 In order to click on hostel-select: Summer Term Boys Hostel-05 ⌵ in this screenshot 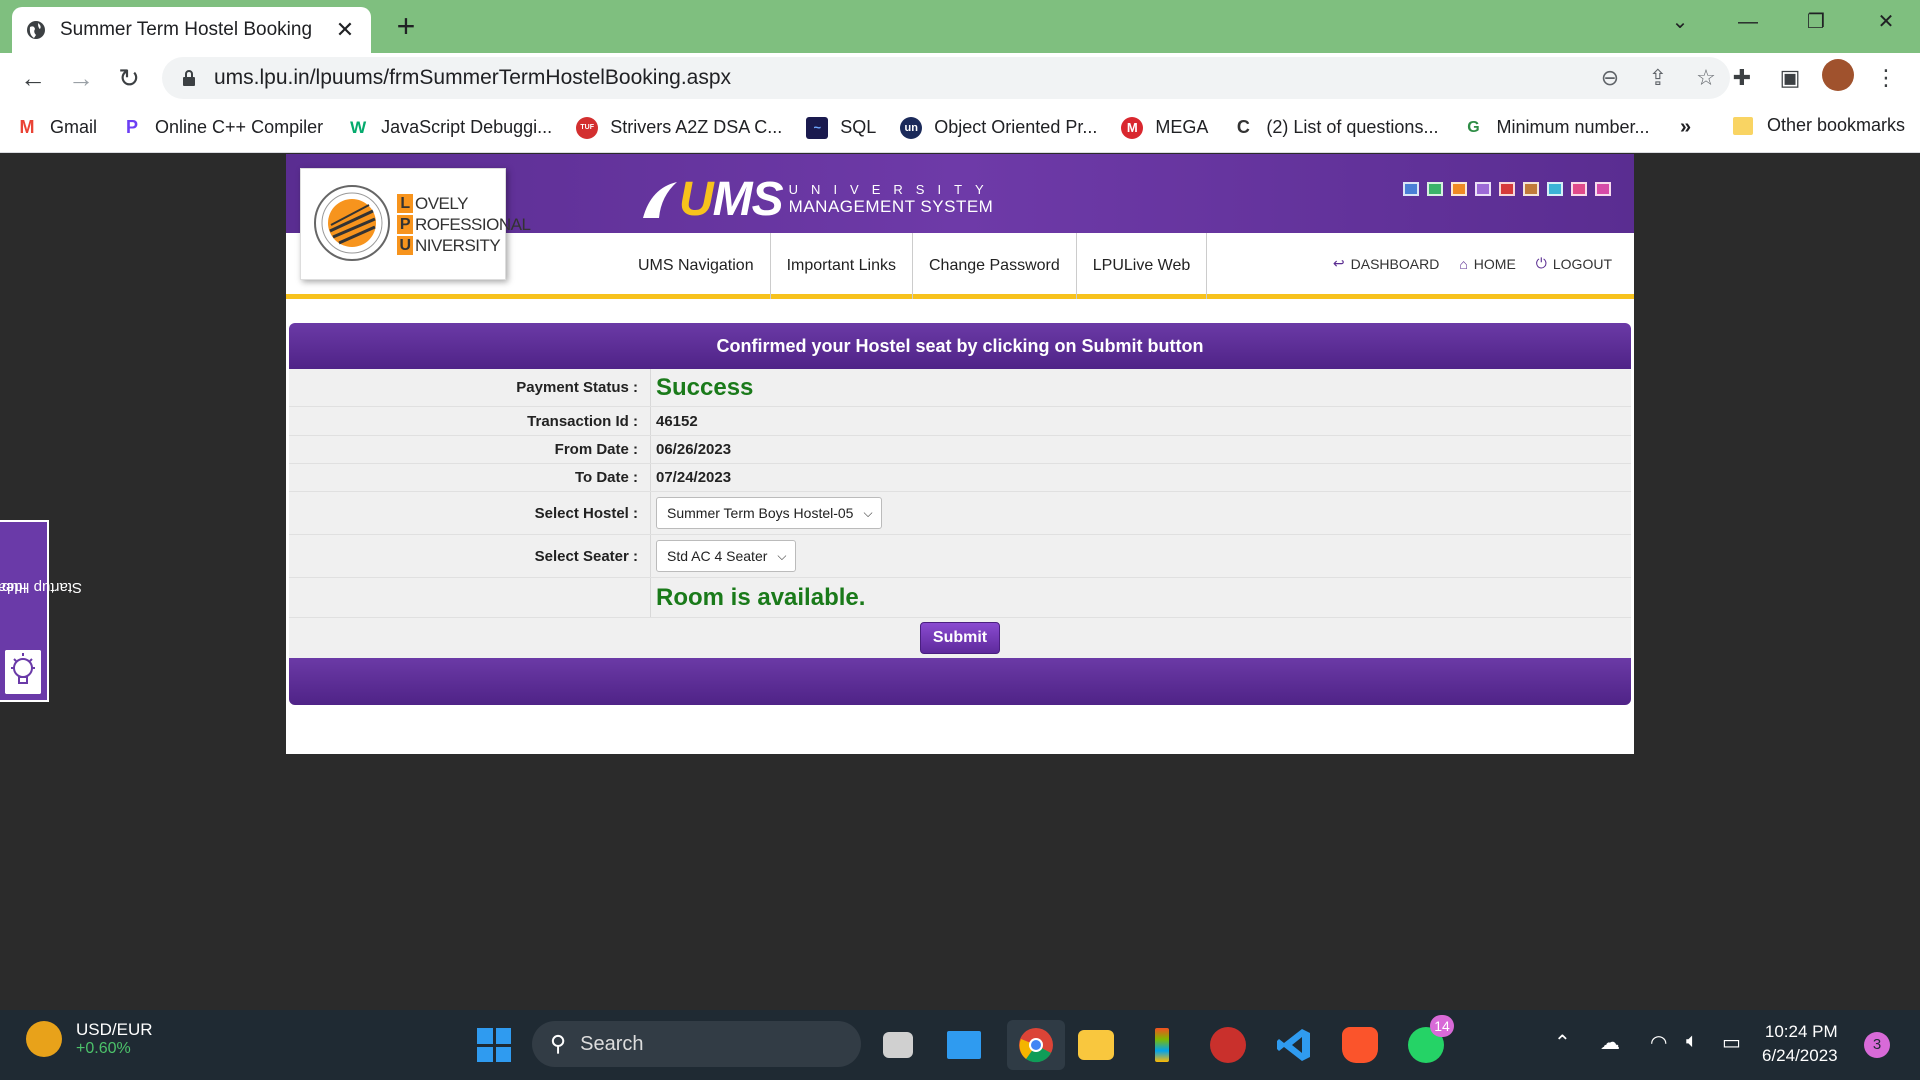, I will do `click(769, 513)`.